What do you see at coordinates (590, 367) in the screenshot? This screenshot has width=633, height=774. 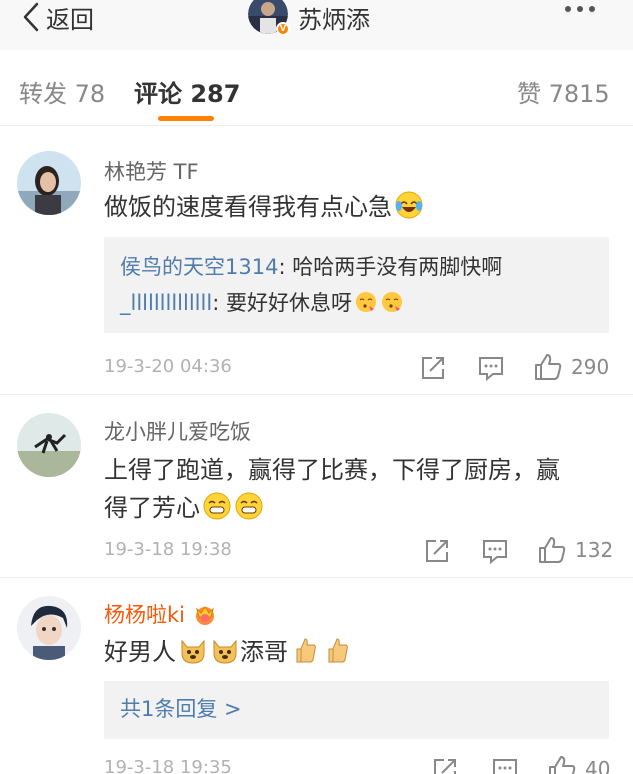 I see `like-count: 290` at bounding box center [590, 367].